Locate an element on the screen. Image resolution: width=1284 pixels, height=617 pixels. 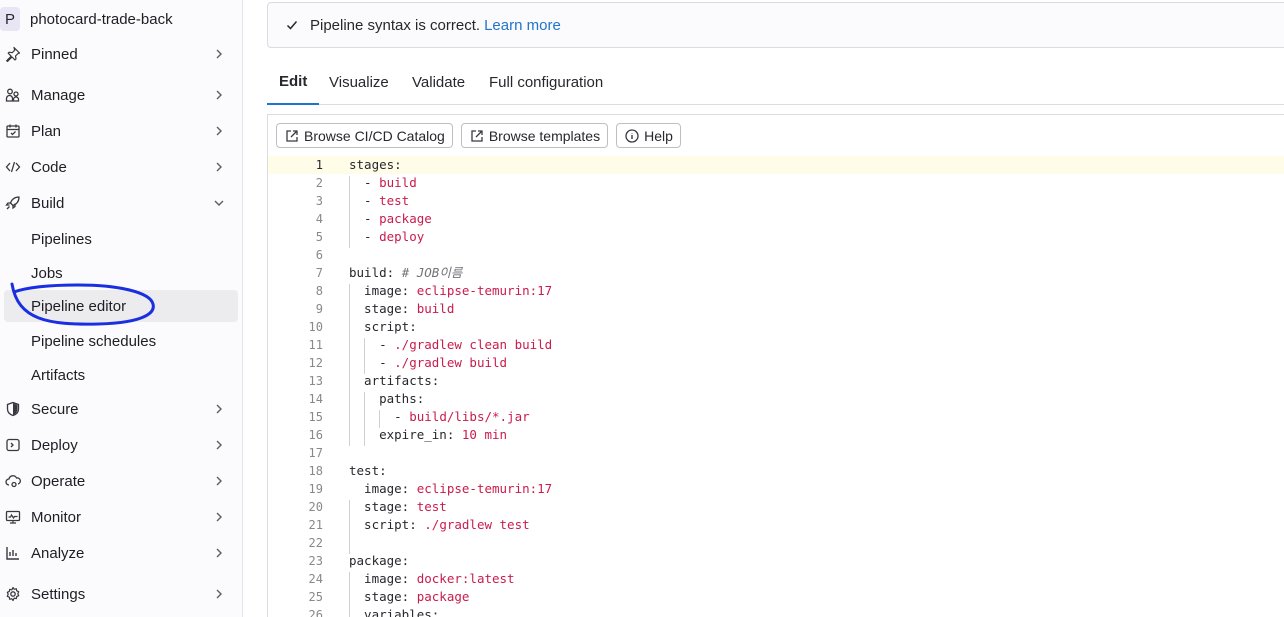
sidebar-item-label: Operate is located at coordinates (58, 481).